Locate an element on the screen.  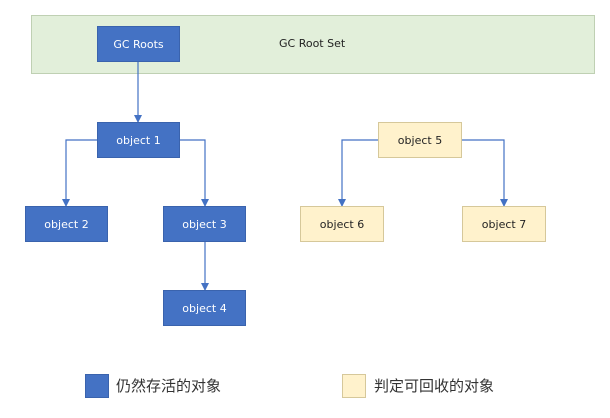
legend-live-swatch is located at coordinates (97, 386).